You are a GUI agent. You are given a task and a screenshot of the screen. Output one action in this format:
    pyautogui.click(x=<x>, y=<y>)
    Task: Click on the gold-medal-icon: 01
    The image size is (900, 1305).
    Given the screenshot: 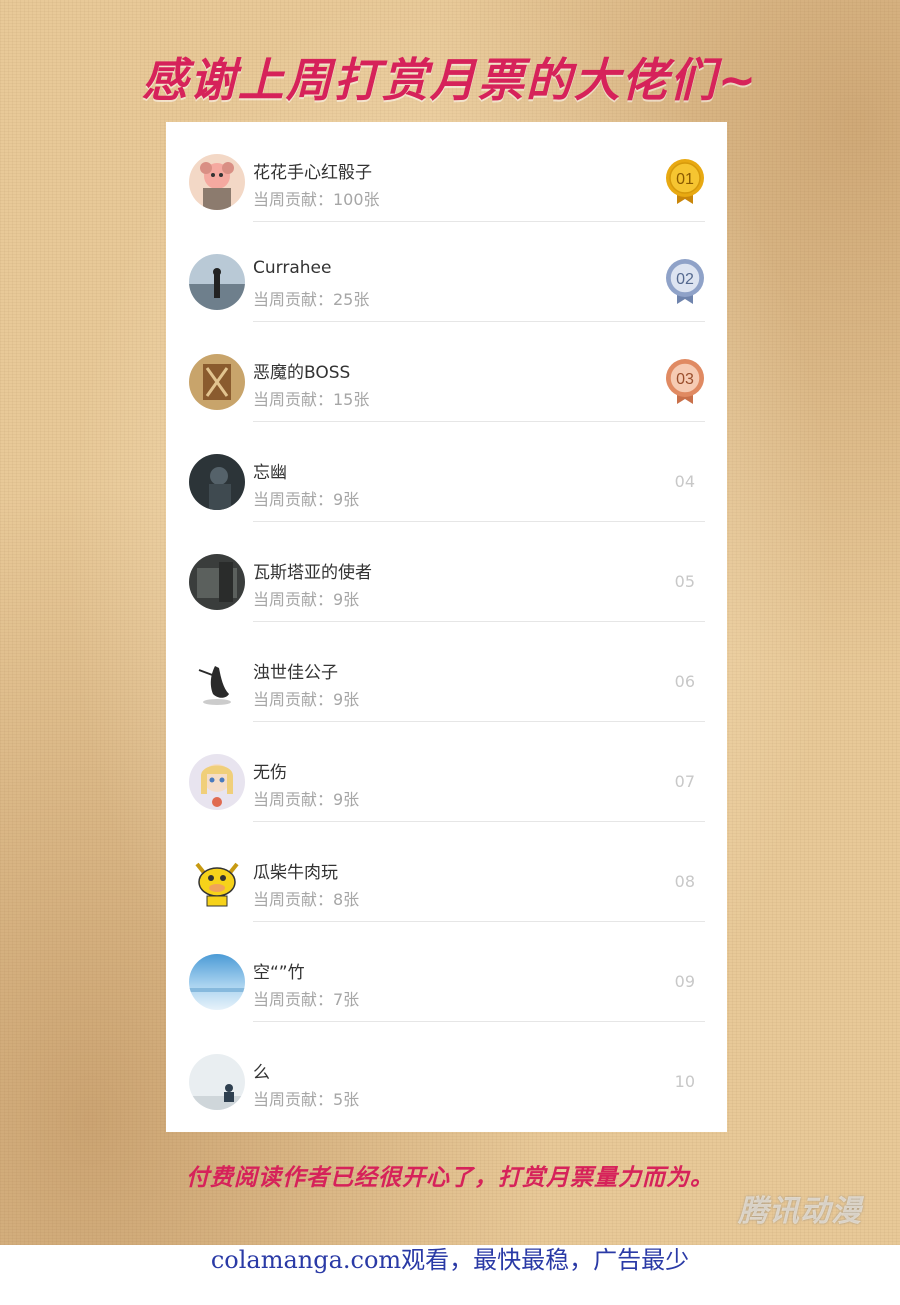 What is the action you would take?
    pyautogui.click(x=685, y=182)
    